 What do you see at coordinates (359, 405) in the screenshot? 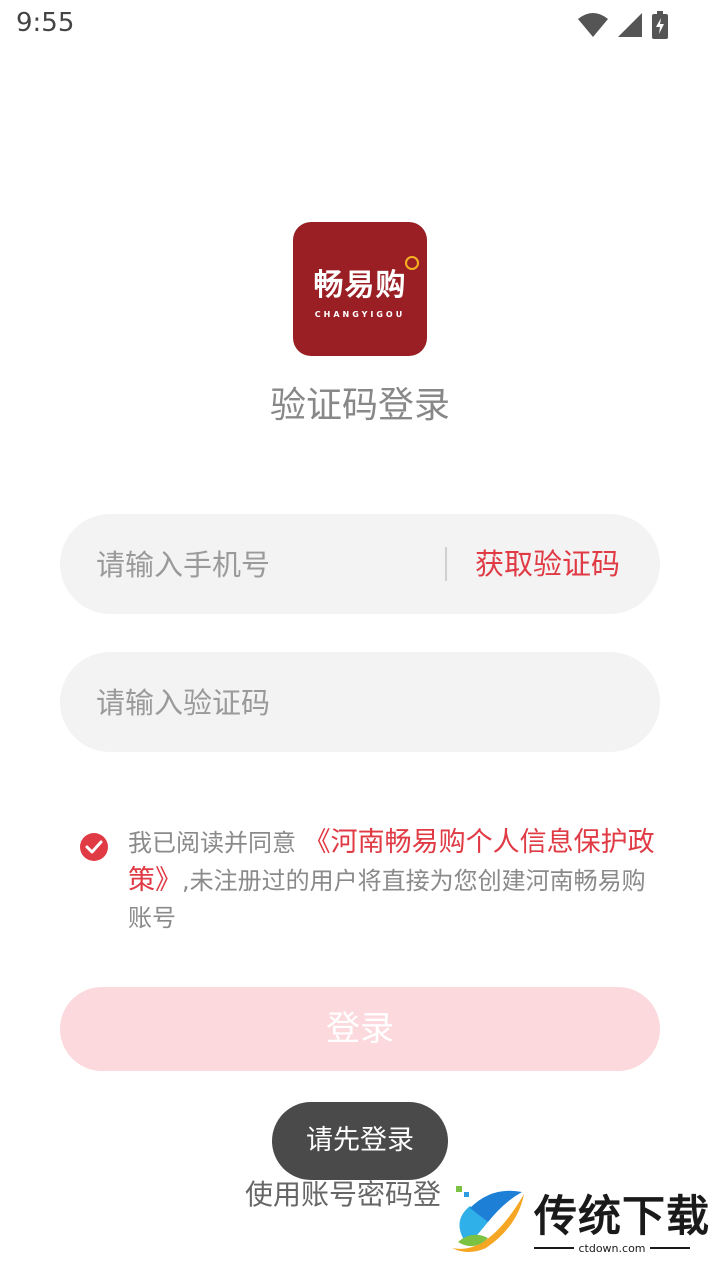
I see `page-title: 验证码登录` at bounding box center [359, 405].